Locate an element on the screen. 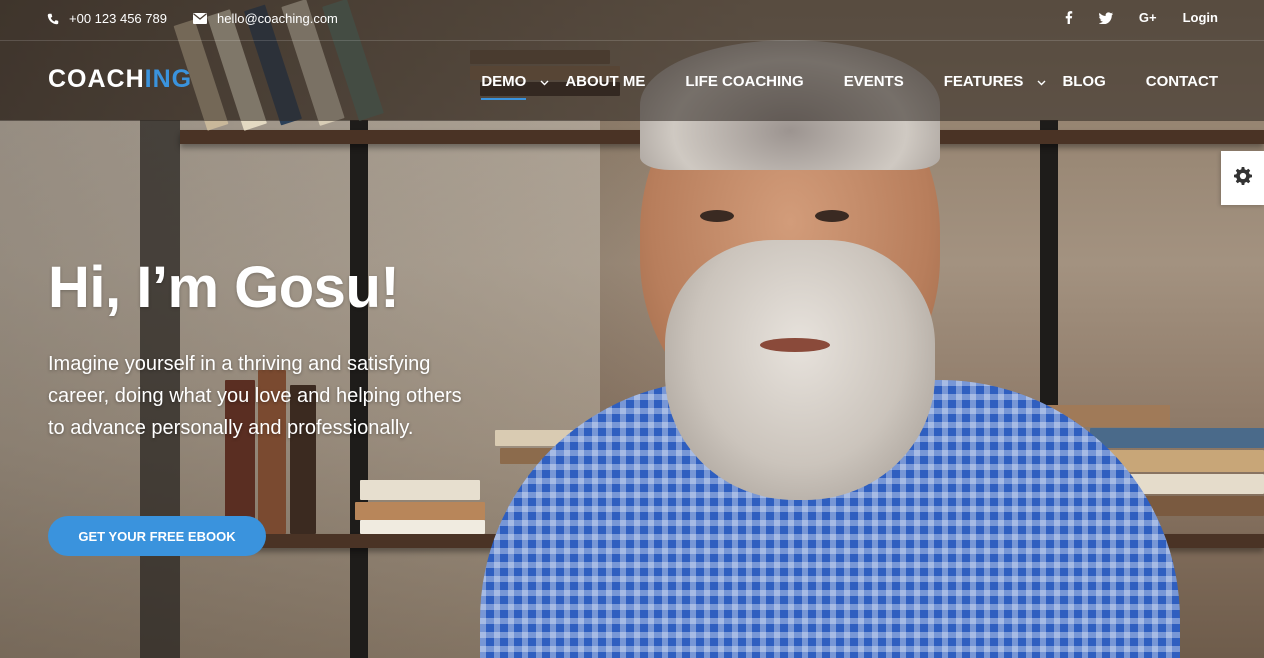 The height and width of the screenshot is (658, 1264). nav-item-features: FEATURES is located at coordinates (995, 81).